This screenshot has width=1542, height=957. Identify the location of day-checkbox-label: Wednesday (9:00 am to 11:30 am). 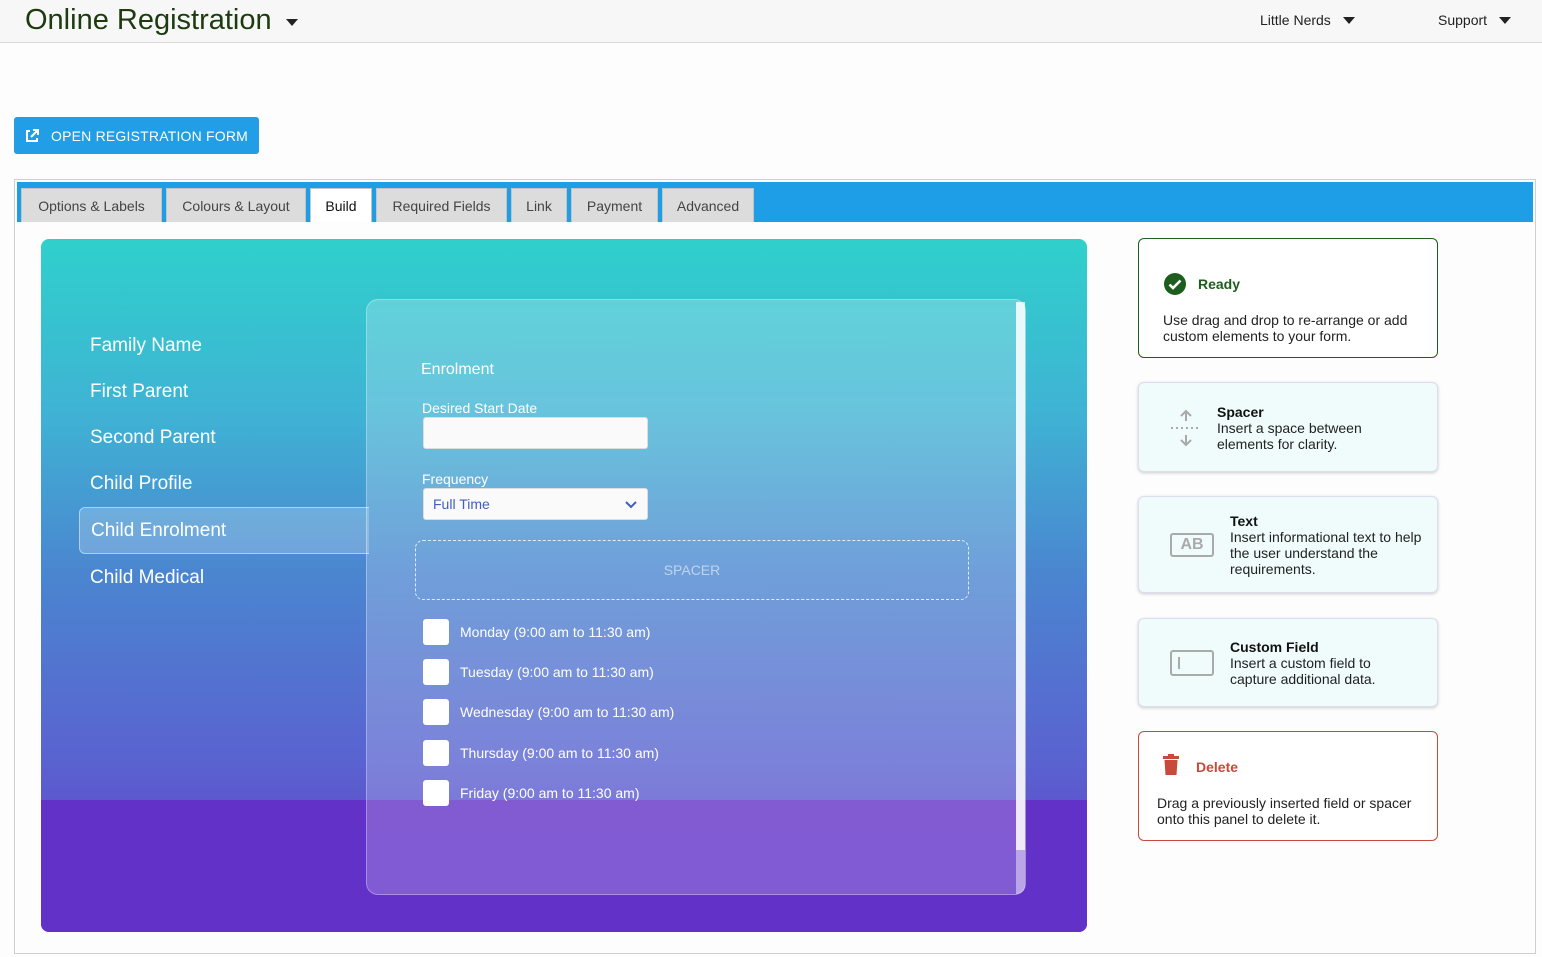
(567, 712).